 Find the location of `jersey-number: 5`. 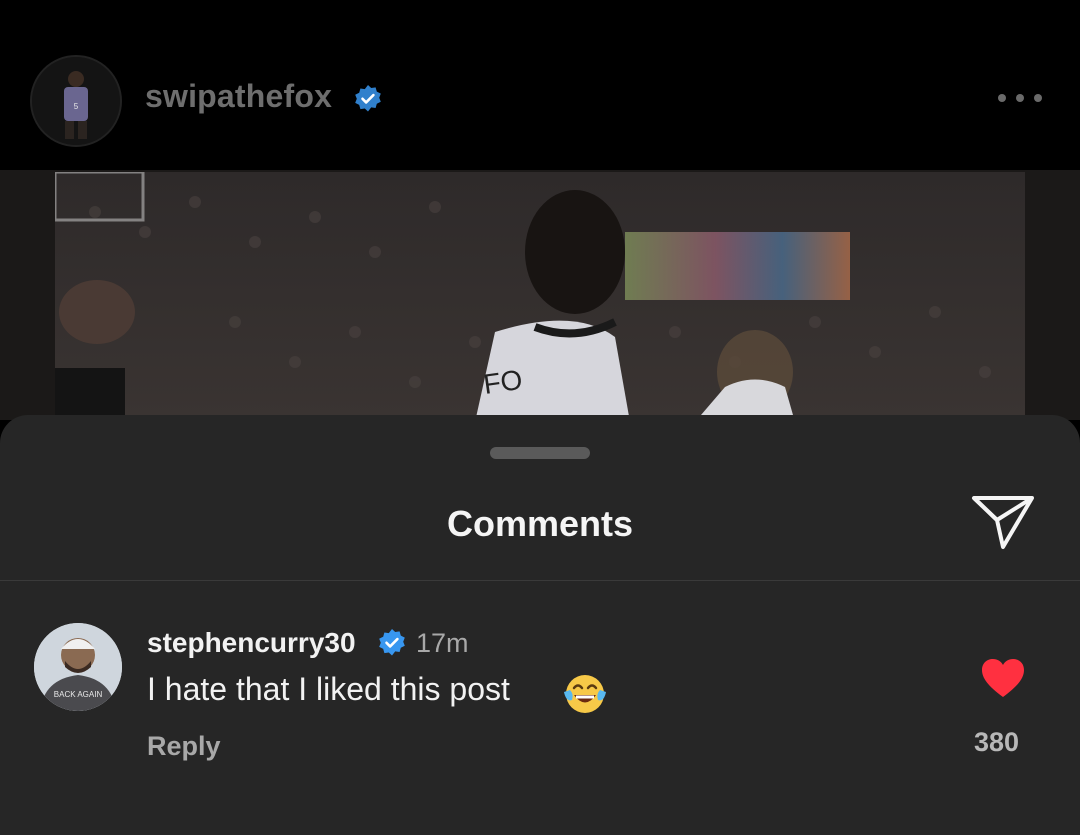

jersey-number: 5 is located at coordinates (76, 106).